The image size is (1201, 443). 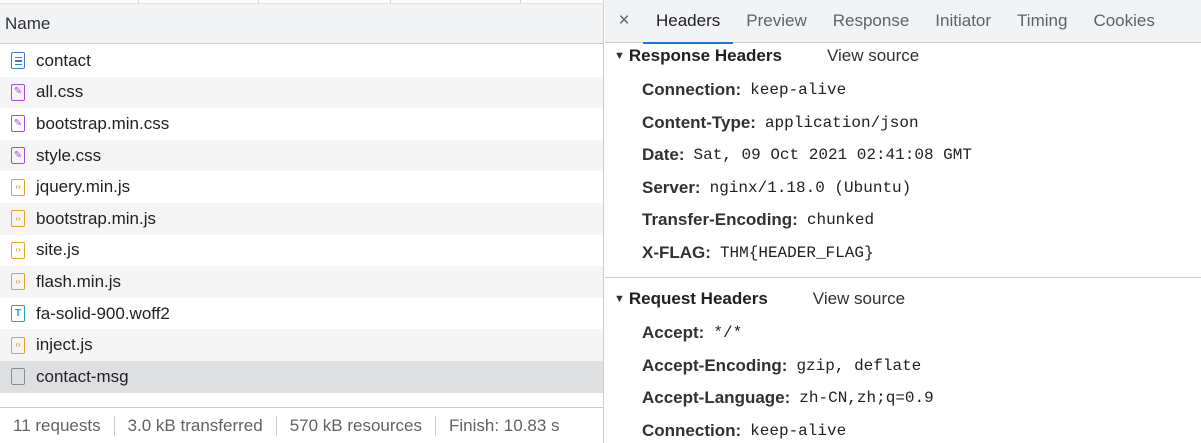 I want to click on header-value: */*, so click(x=728, y=333).